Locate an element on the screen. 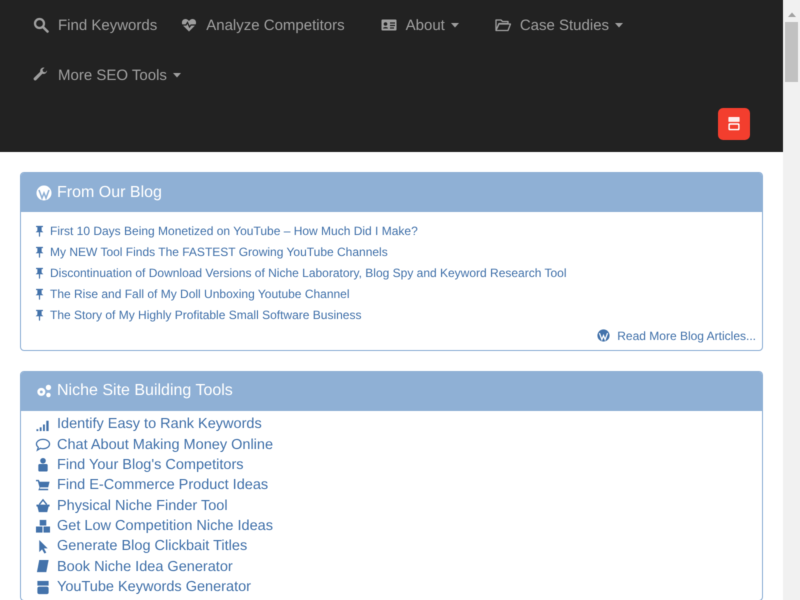 The width and height of the screenshot is (800, 600). tool-link: YouTube Keywords Generator is located at coordinates (154, 587).